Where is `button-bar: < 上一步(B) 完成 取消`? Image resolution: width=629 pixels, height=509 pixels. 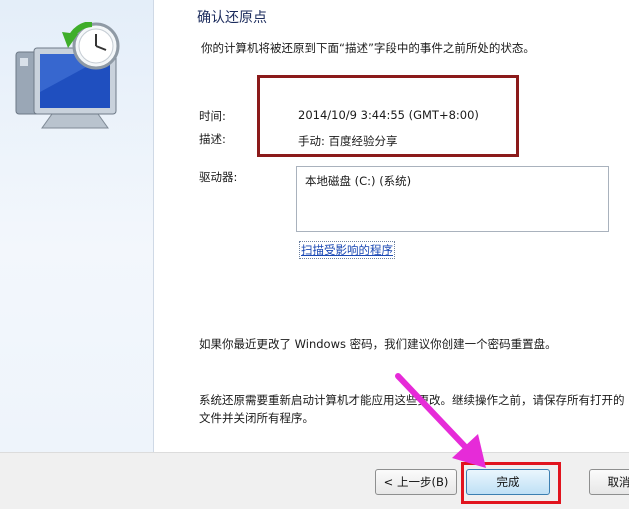 button-bar: < 上一步(B) 完成 取消 is located at coordinates (314, 480).